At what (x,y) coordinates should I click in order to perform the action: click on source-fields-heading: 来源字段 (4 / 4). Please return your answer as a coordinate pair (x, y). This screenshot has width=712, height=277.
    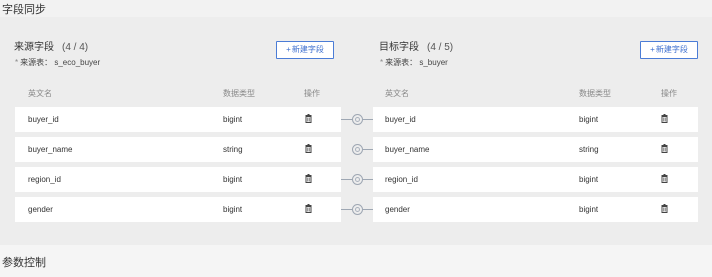
    Looking at the image, I should click on (51, 45).